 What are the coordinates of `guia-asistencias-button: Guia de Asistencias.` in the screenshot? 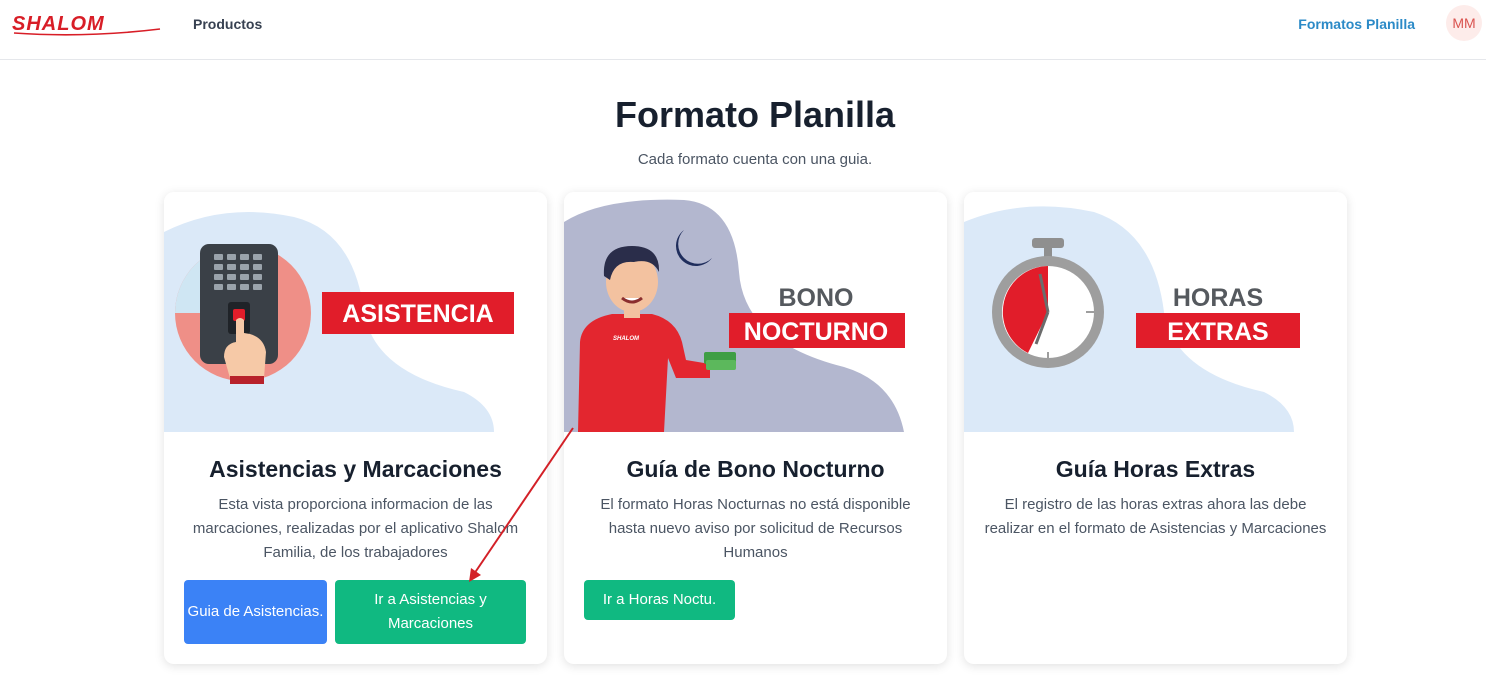 It's located at (255, 612).